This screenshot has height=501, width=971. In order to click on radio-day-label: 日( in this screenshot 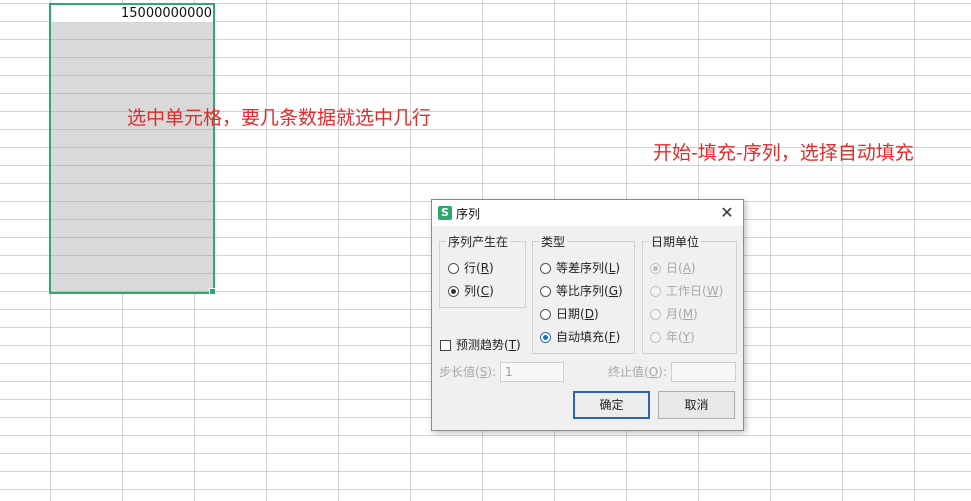, I will do `click(674, 268)`.